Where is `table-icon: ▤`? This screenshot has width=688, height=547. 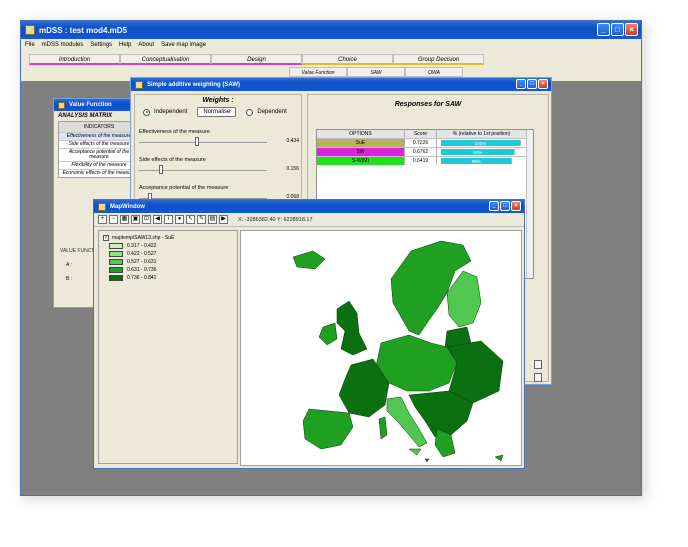
table-icon: ▤ is located at coordinates (212, 219).